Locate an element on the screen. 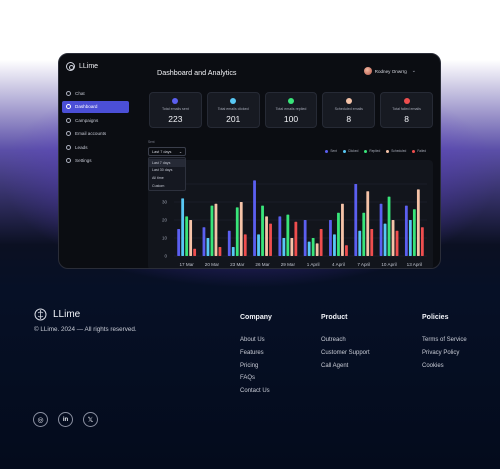 The width and height of the screenshot is (500, 469). footer-link: Contact Us is located at coordinates (256, 394).